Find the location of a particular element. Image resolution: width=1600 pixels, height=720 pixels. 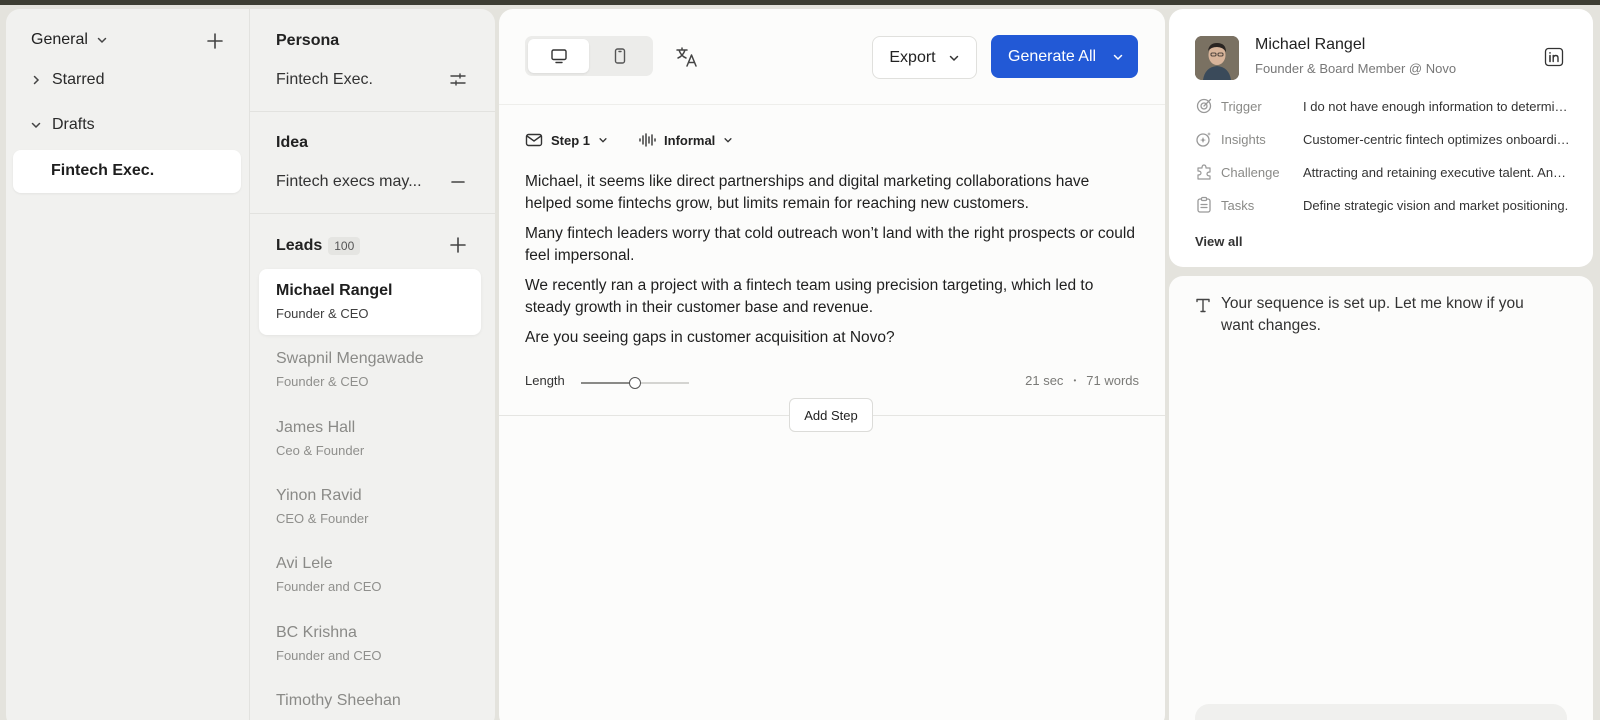

tone-label: Informal is located at coordinates (690, 140).